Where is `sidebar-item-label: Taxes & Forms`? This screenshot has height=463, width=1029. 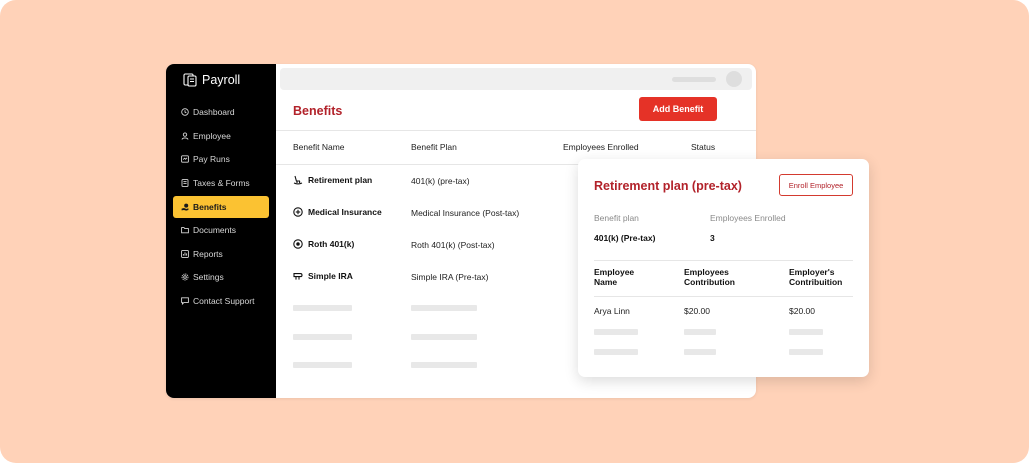
sidebar-item-label: Taxes & Forms is located at coordinates (221, 183).